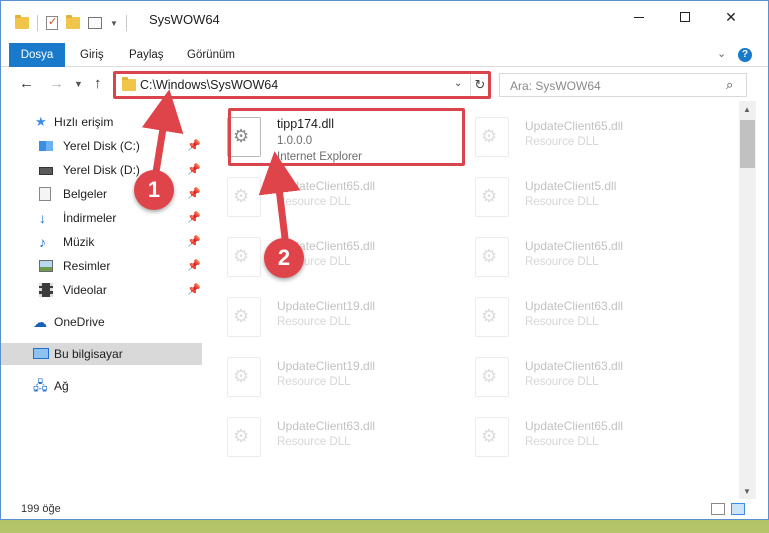 This screenshot has width=769, height=533. What do you see at coordinates (56, 83) in the screenshot?
I see `forward-arrow-icon: →` at bounding box center [56, 83].